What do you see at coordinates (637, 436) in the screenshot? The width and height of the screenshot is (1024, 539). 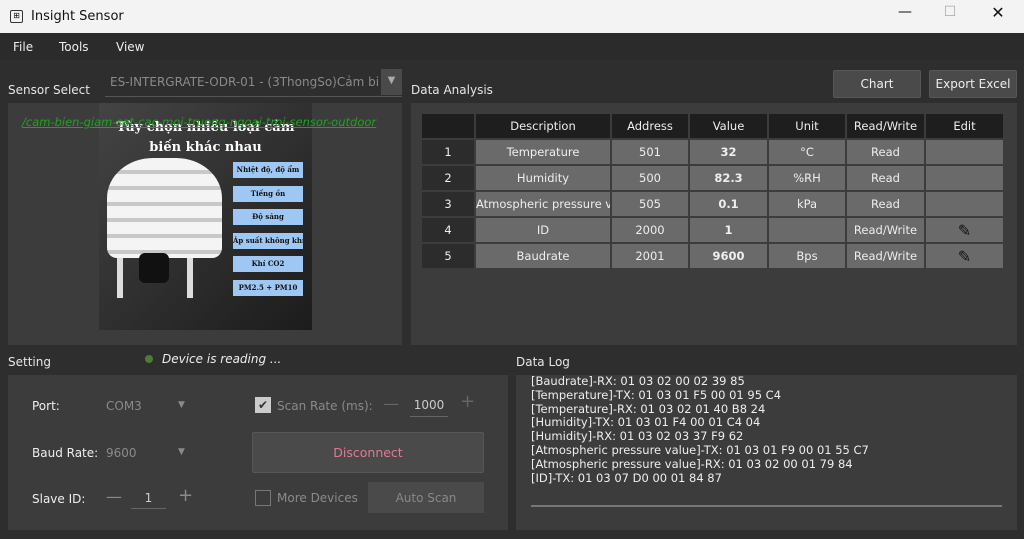 I see `log-line: [Humidity]-RX: 01 03 02 03 37 F9 62` at bounding box center [637, 436].